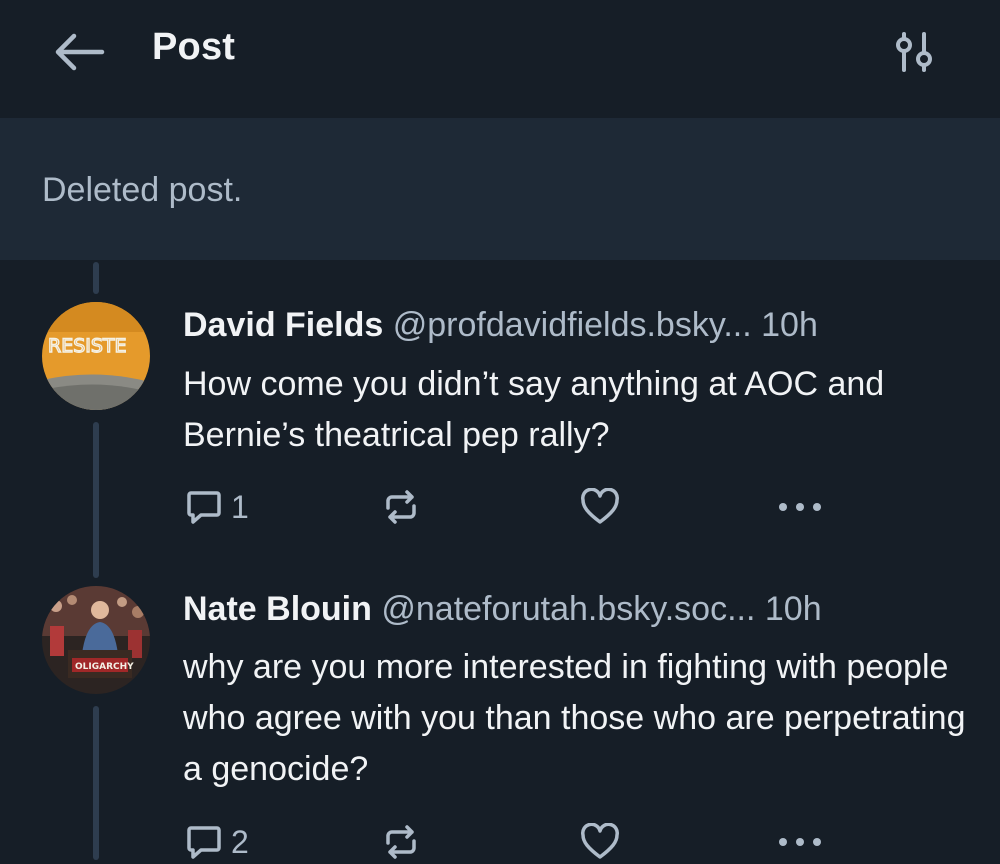 Image resolution: width=1000 pixels, height=864 pixels. I want to click on reply-count: 2, so click(240, 841).